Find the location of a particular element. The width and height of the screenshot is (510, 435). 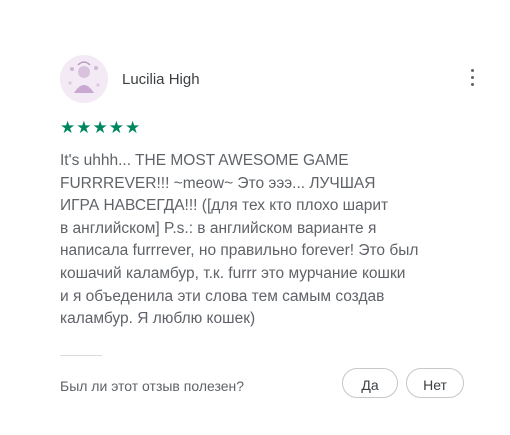

helpful-no-button: Нет is located at coordinates (435, 383).